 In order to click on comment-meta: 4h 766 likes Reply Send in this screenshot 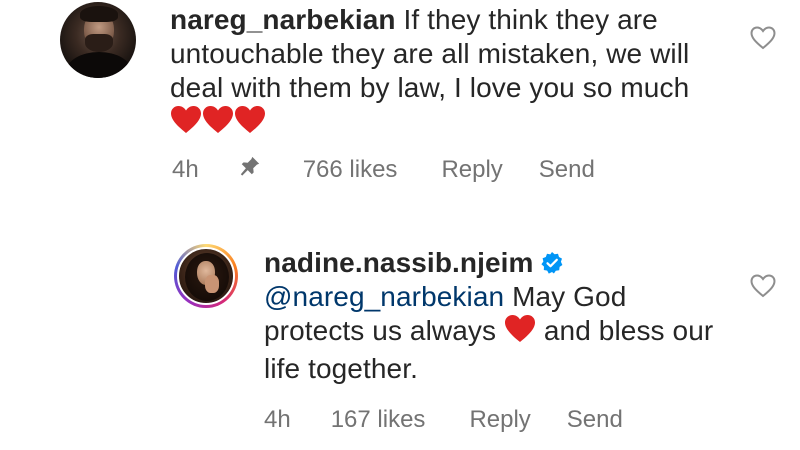, I will do `click(383, 169)`.